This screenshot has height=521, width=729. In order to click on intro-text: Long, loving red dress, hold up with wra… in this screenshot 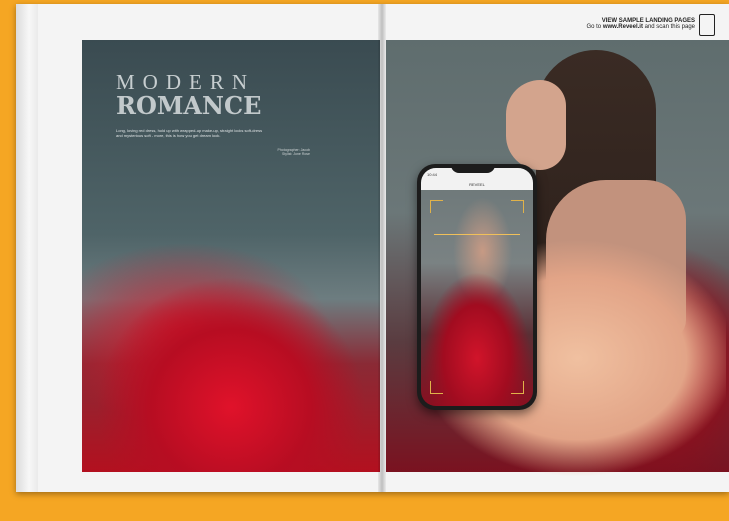, I will do `click(189, 133)`.